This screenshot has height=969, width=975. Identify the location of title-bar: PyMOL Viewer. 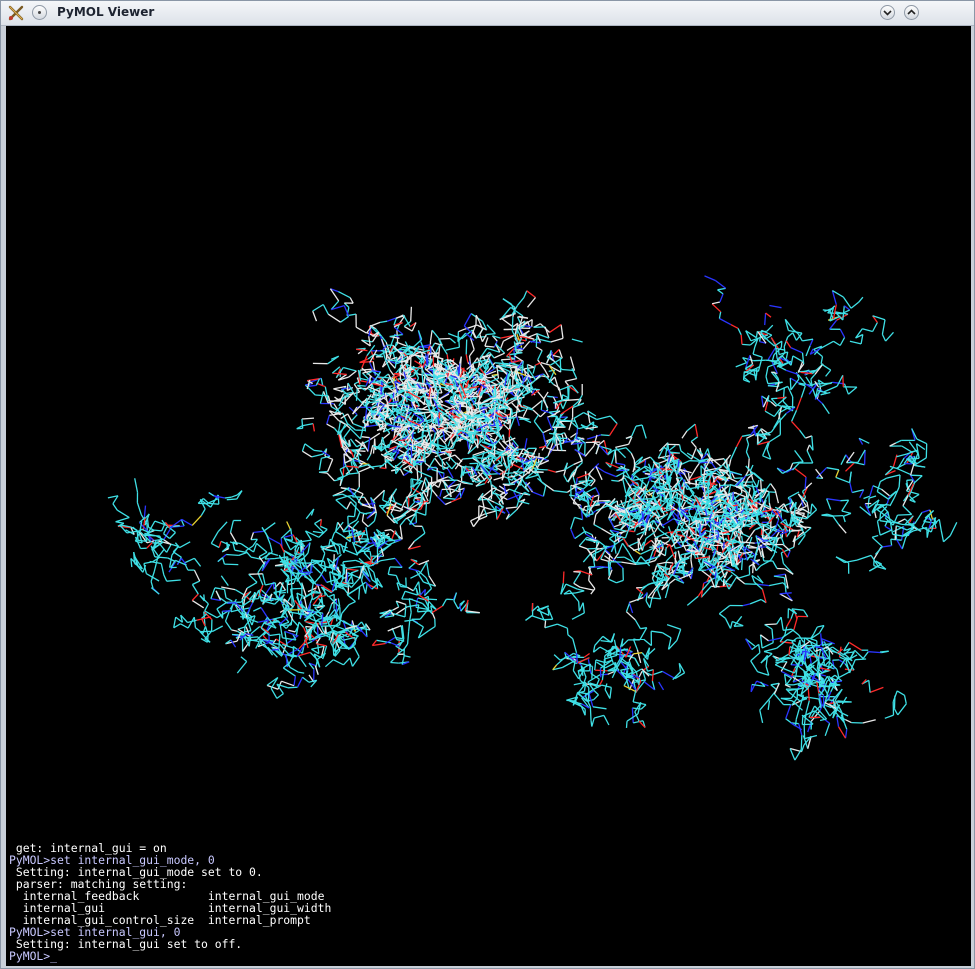
(487, 13).